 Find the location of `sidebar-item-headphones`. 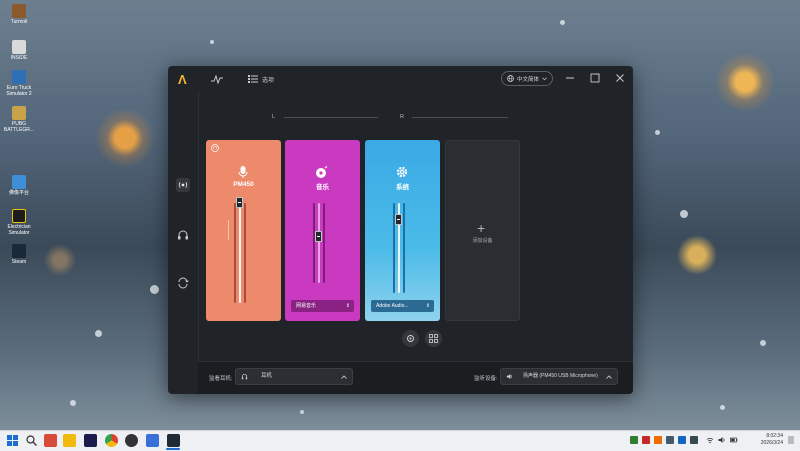

sidebar-item-headphones is located at coordinates (183, 235).